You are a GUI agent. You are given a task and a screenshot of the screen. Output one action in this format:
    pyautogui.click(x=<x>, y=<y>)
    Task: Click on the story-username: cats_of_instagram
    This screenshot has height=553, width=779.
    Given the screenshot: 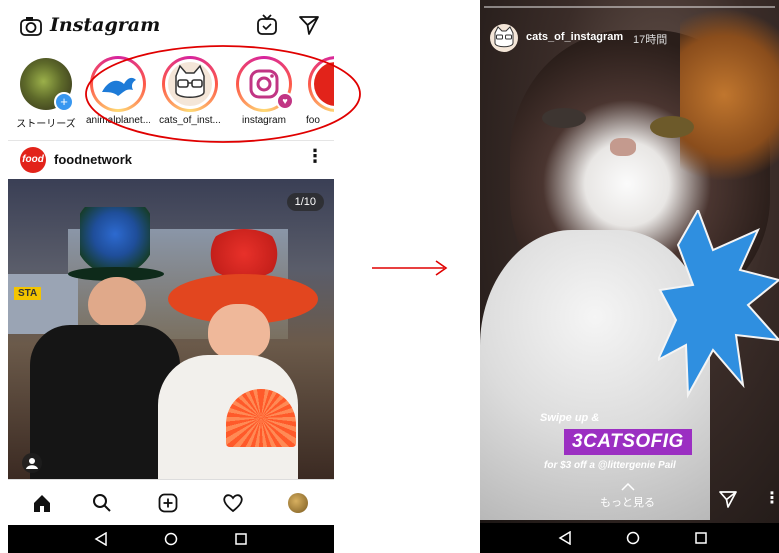 What is the action you would take?
    pyautogui.click(x=574, y=37)
    